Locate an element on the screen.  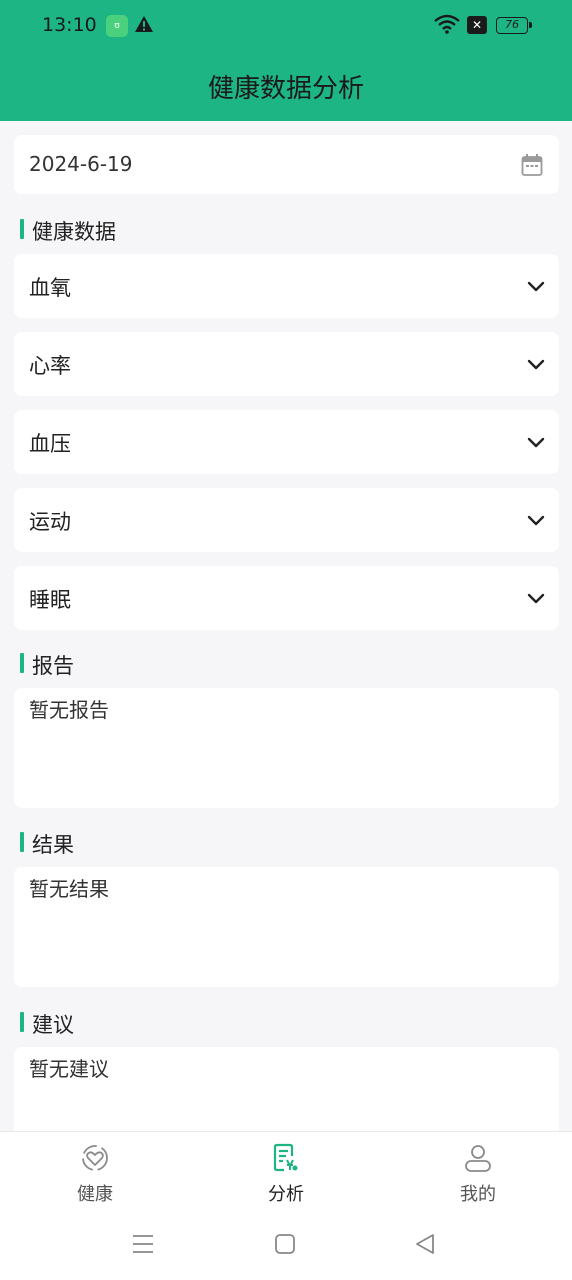
dropdown-exercise: 运动 is located at coordinates (286, 520).